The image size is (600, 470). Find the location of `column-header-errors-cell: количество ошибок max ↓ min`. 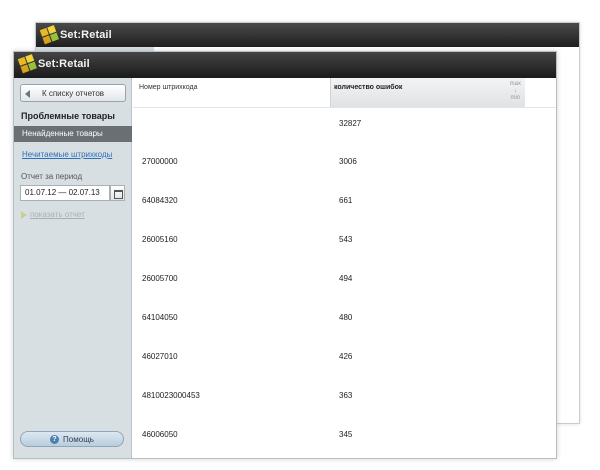

column-header-errors-cell: количество ошибок max ↓ min is located at coordinates (427, 93).